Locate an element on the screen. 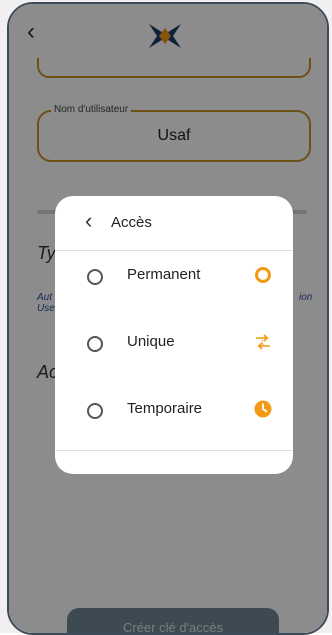  option-unique-label: Unique is located at coordinates (151, 341).